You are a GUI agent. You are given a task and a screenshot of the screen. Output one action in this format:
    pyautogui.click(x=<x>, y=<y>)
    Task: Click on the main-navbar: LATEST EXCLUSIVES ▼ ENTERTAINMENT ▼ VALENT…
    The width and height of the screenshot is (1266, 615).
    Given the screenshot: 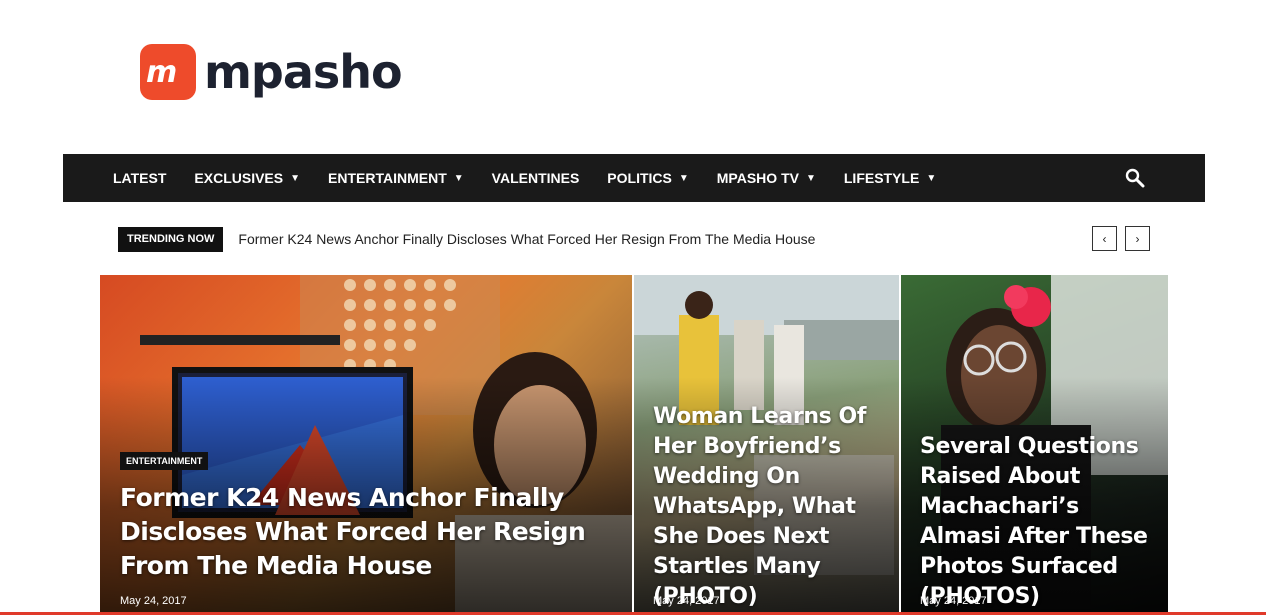 What is the action you would take?
    pyautogui.click(x=634, y=178)
    